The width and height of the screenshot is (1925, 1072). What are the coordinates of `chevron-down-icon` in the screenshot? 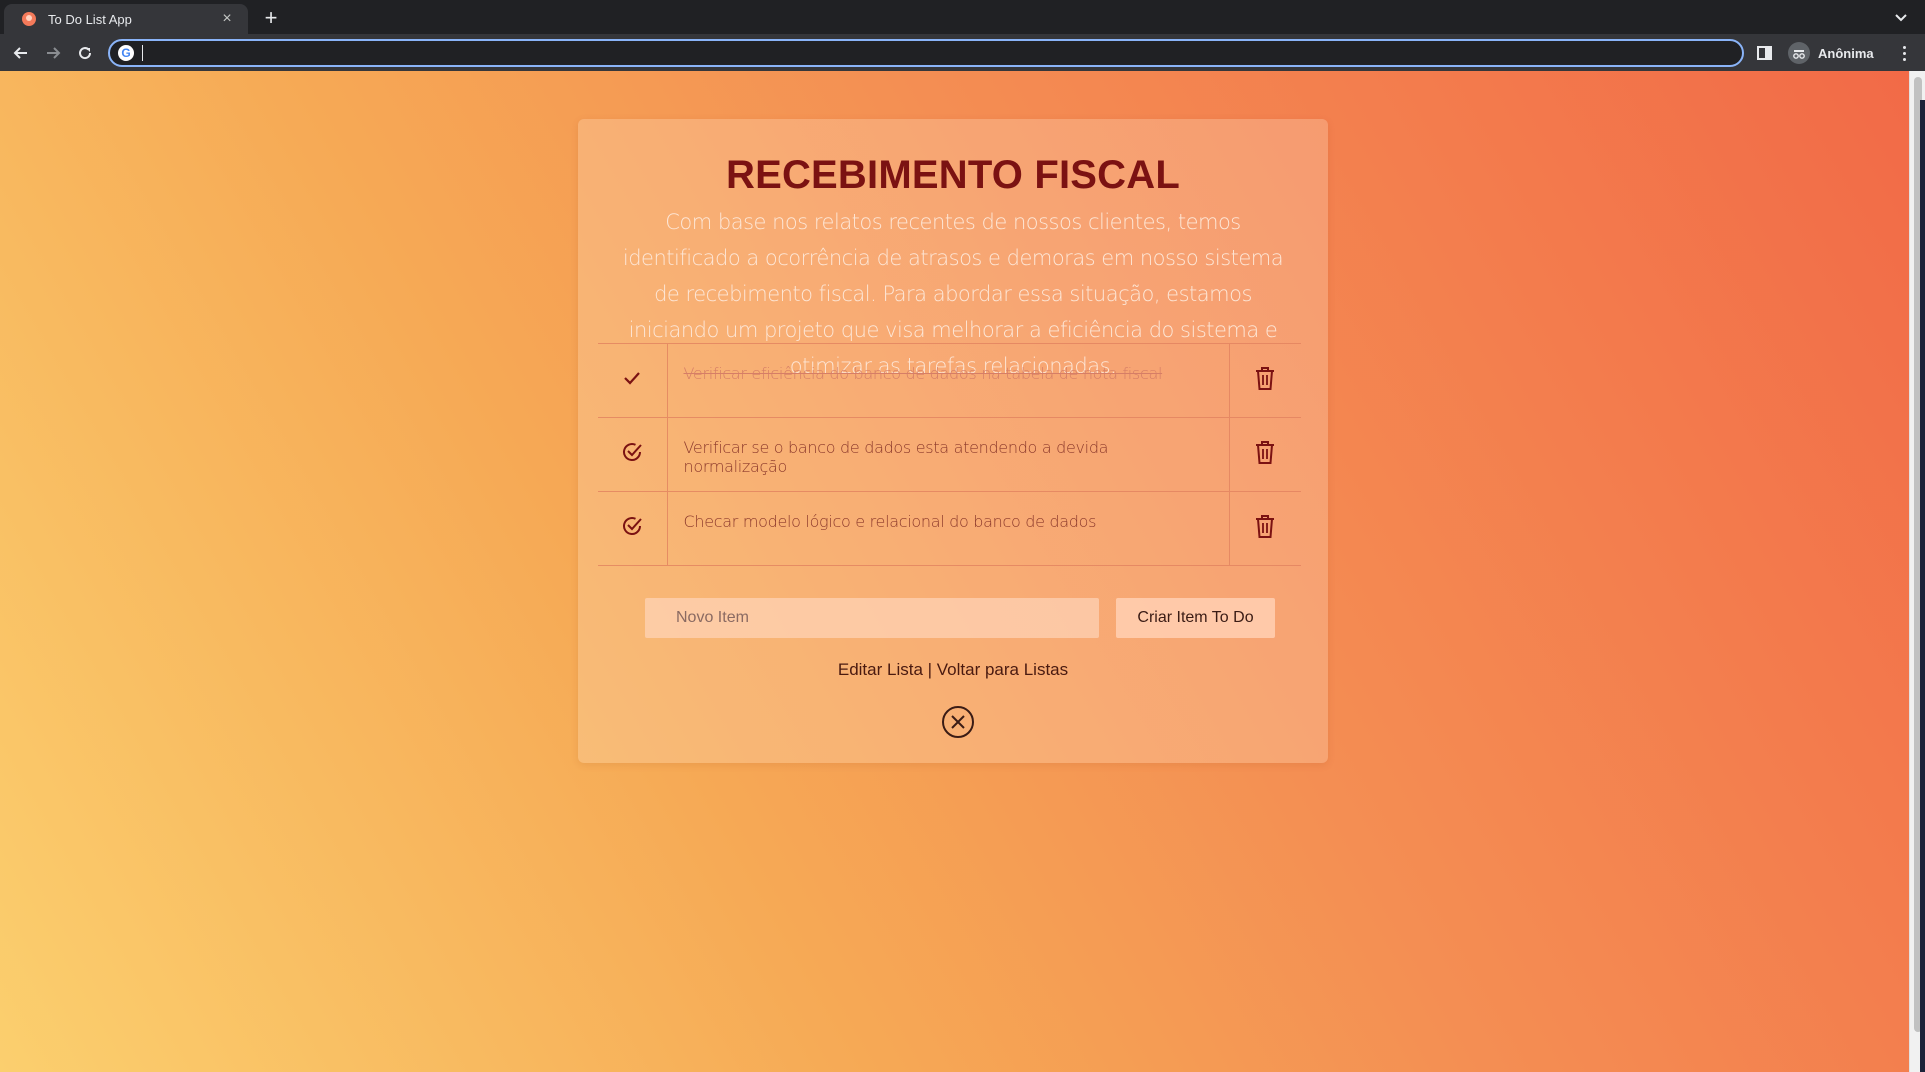 It's located at (1901, 17).